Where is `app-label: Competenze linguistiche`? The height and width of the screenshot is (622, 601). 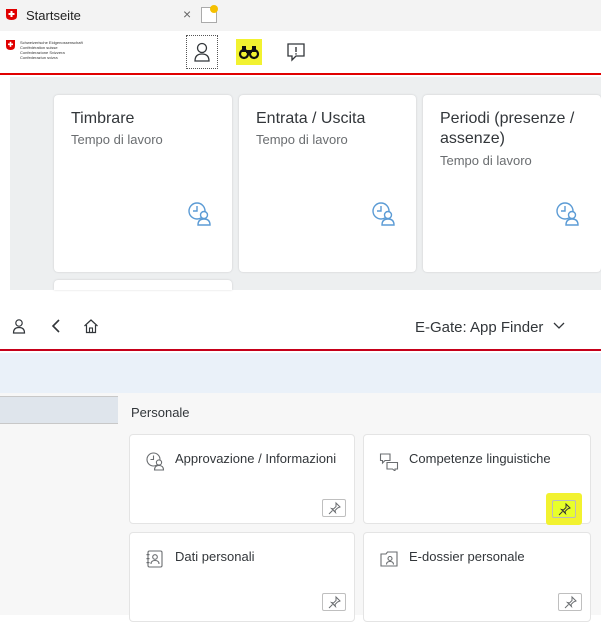 app-label: Competenze linguistiche is located at coordinates (480, 458).